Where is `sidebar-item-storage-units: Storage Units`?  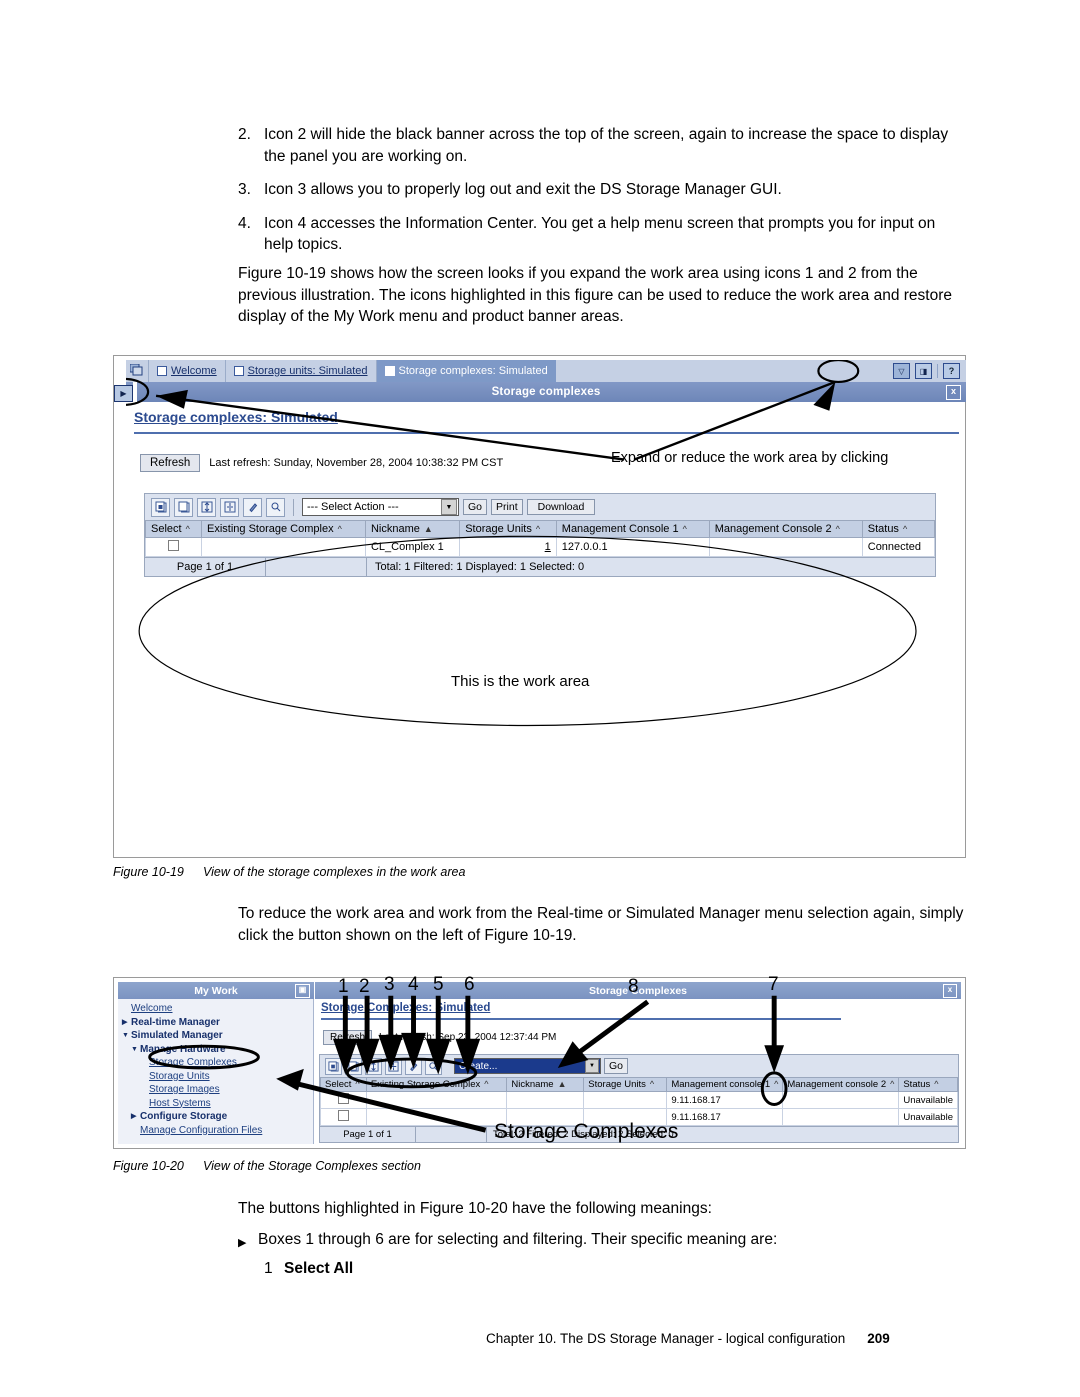 sidebar-item-storage-units: Storage Units is located at coordinates (217, 1077).